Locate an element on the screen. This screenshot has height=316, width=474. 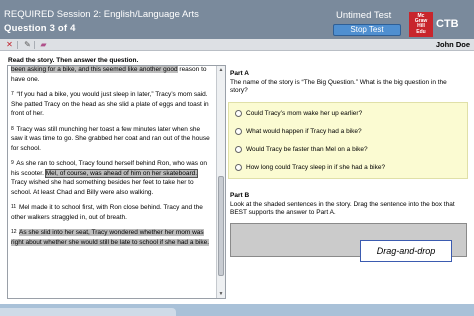
paragraph-number: 8 is located at coordinates (12, 128).